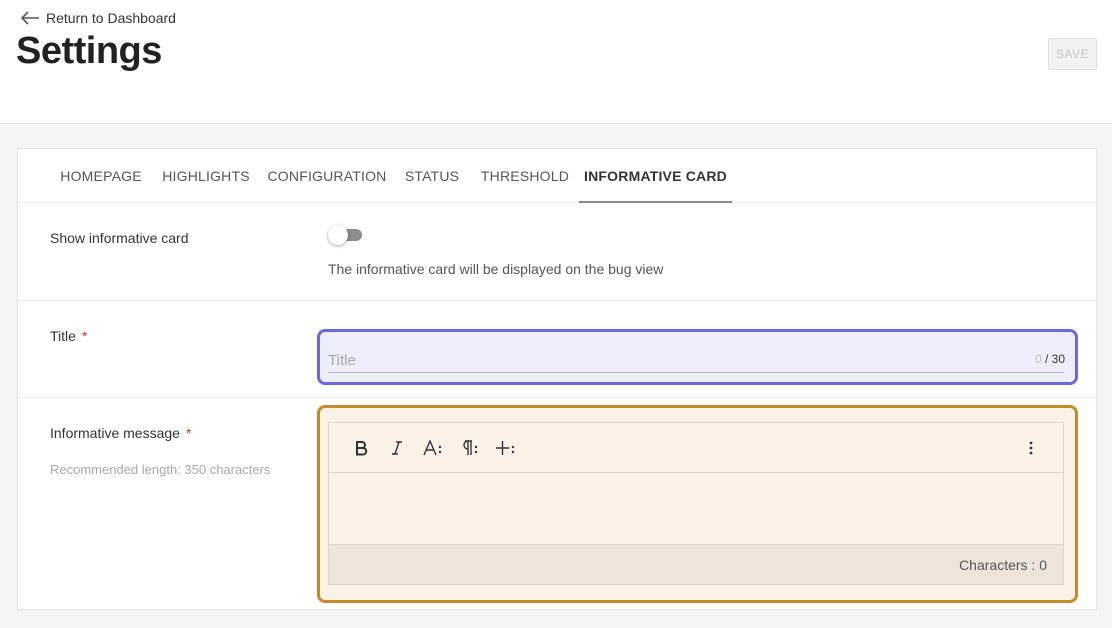 Image resolution: width=1112 pixels, height=628 pixels. Describe the element at coordinates (101, 176) in the screenshot. I see `tab-homepage: HOMEPAGE` at that location.